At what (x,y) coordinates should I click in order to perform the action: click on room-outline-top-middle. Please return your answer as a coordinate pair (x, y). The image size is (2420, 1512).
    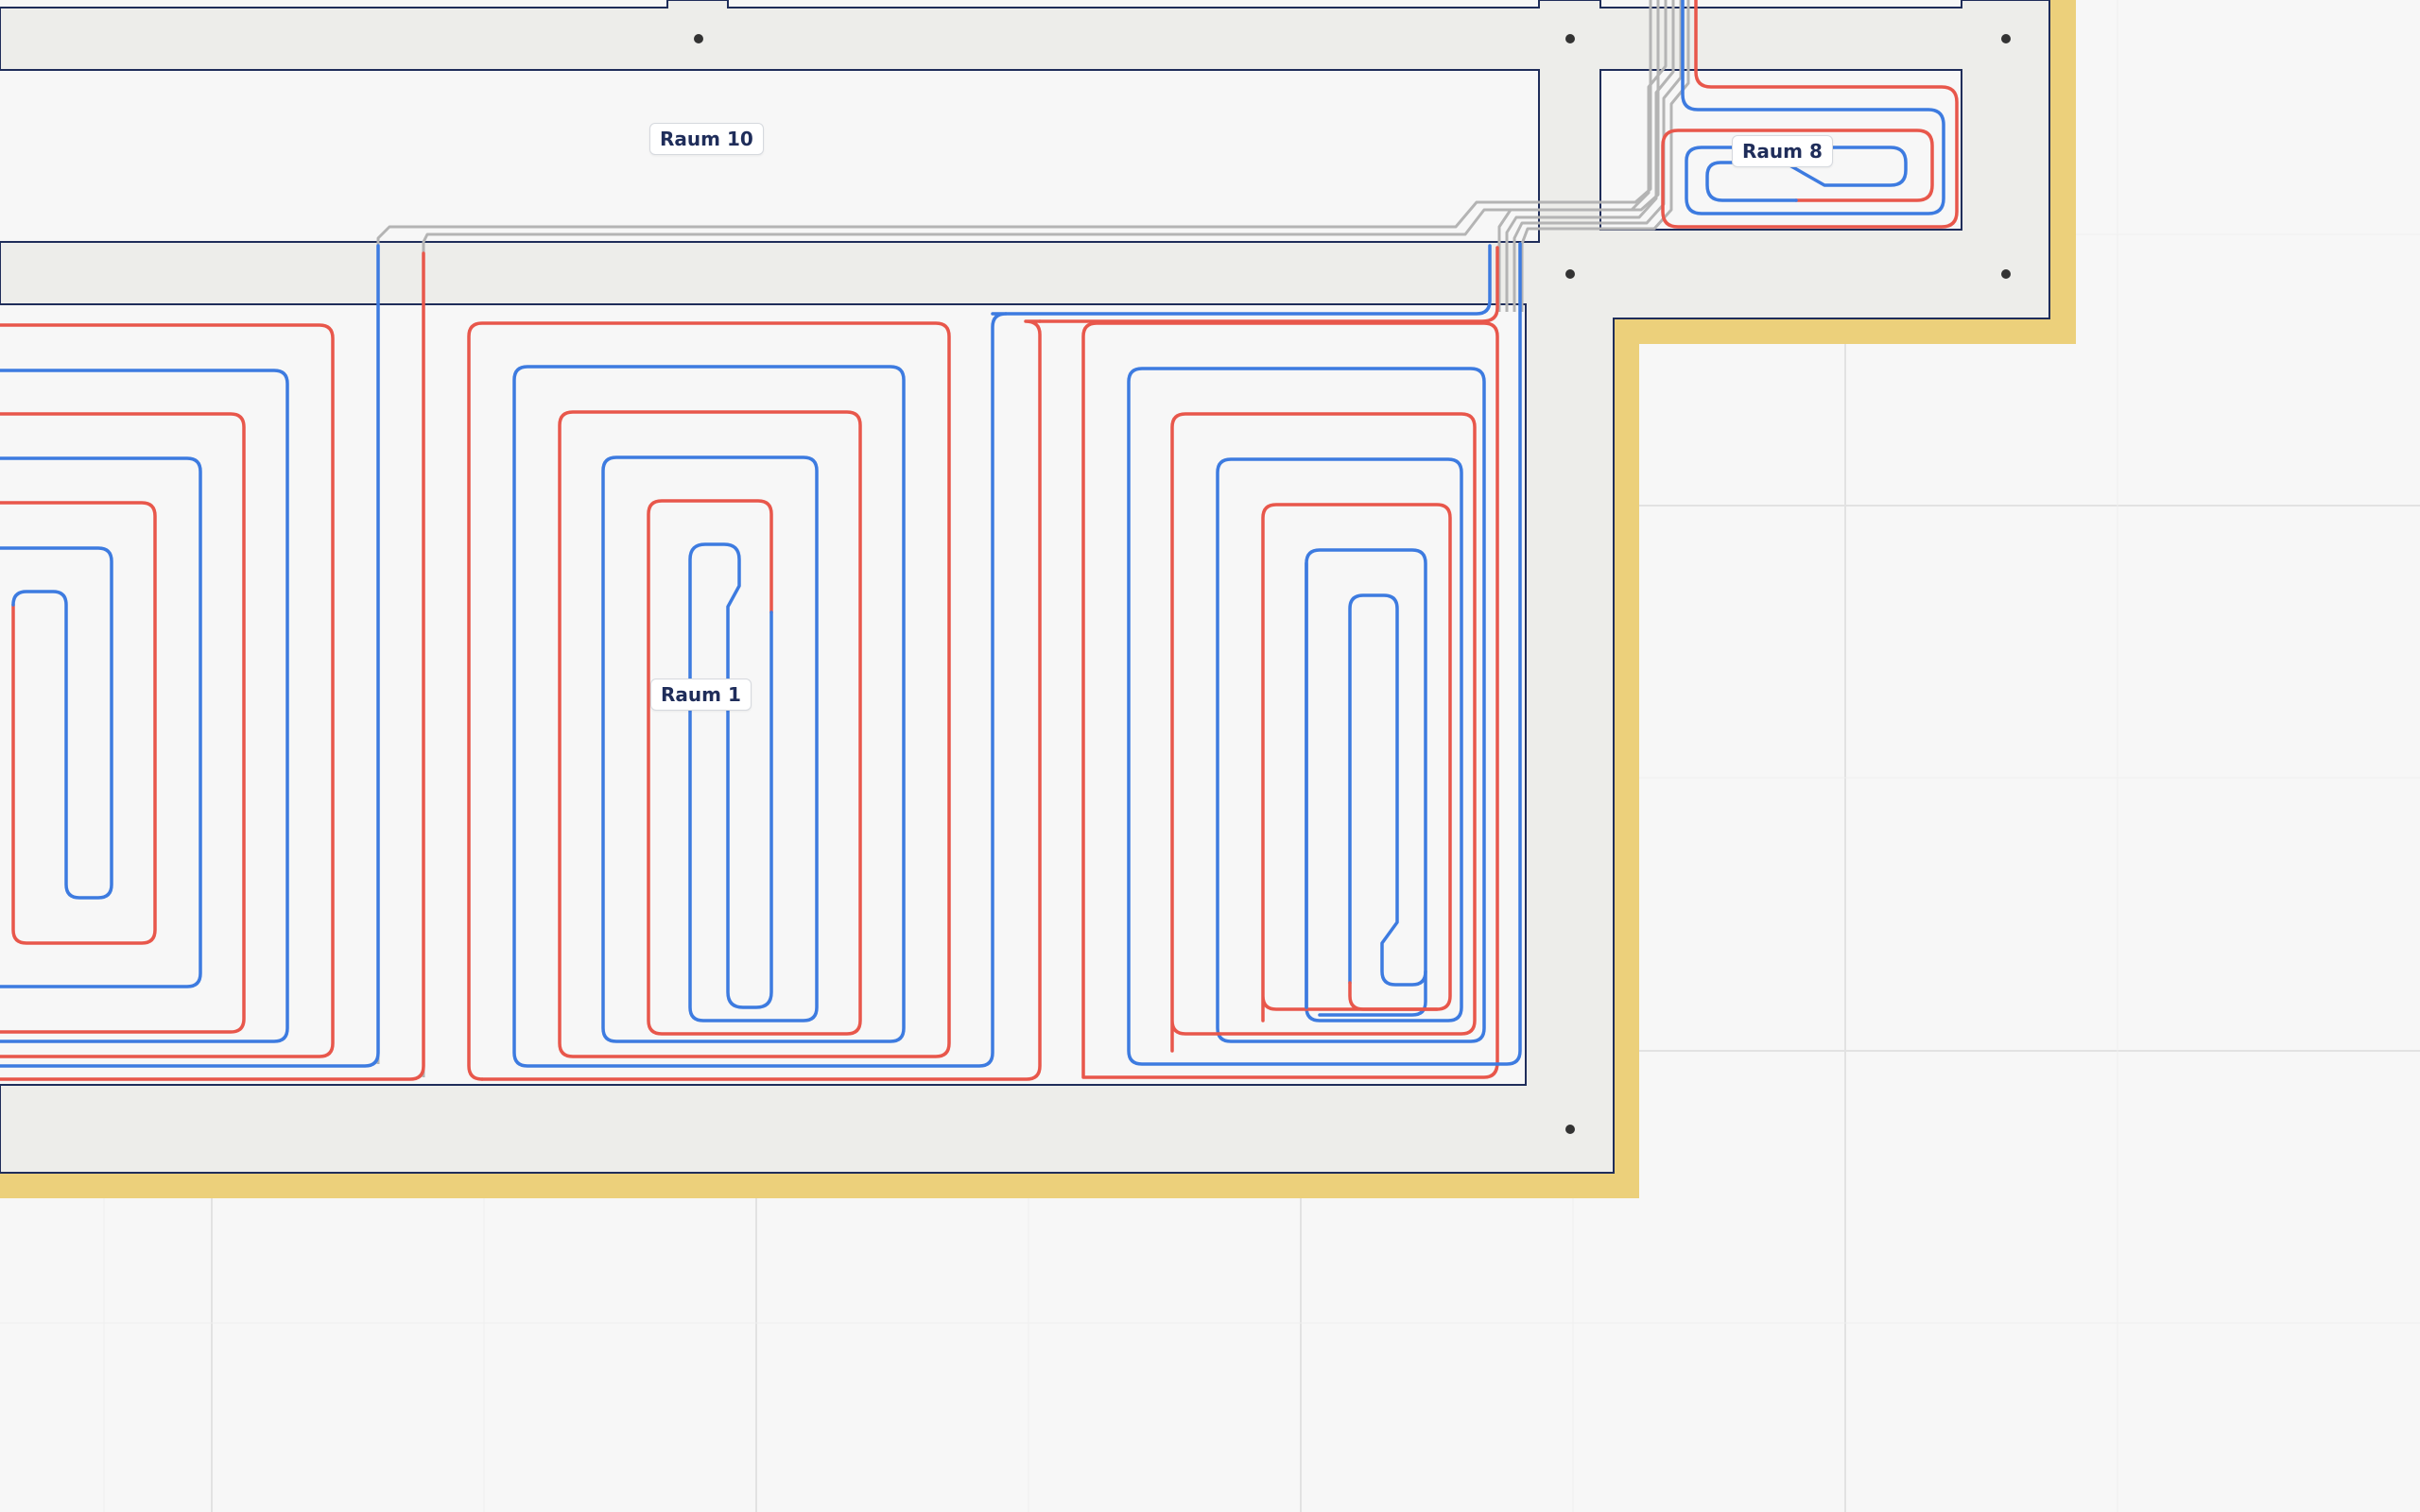
    Looking at the image, I should click on (1133, 4).